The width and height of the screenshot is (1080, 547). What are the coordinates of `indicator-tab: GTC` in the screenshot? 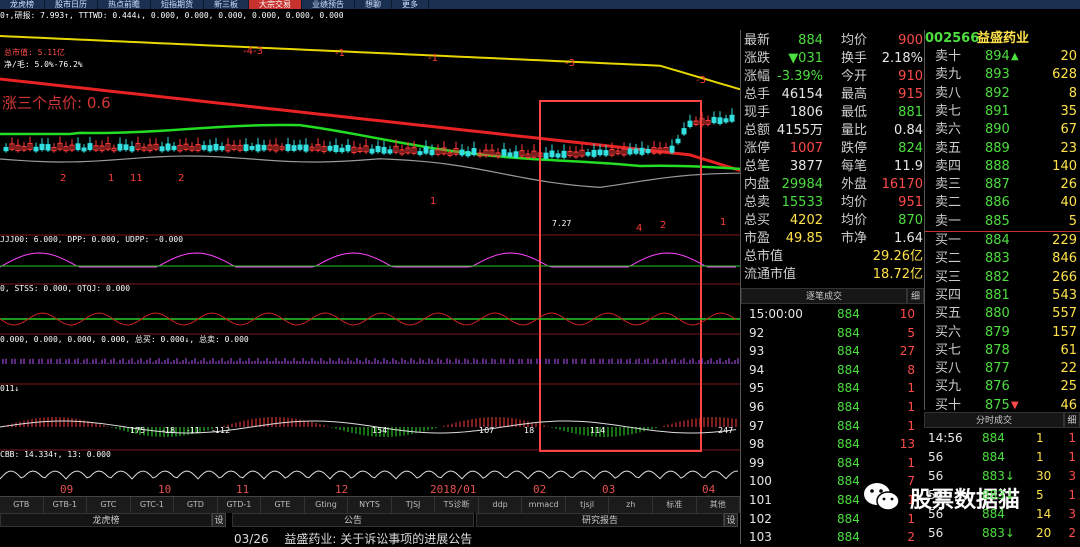 It's located at (109, 505).